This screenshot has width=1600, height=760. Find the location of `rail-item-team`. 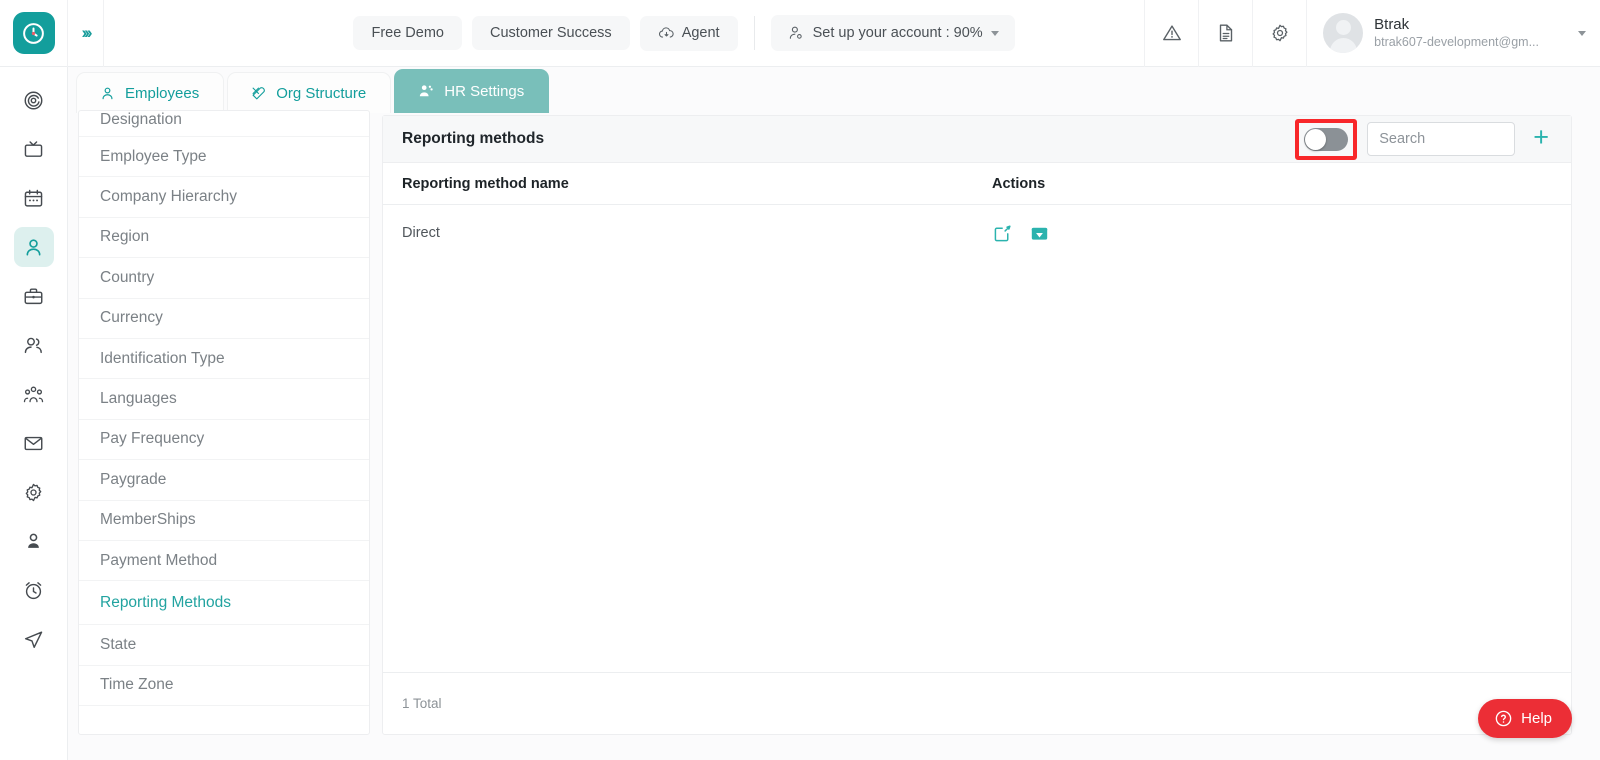

rail-item-team is located at coordinates (34, 394).